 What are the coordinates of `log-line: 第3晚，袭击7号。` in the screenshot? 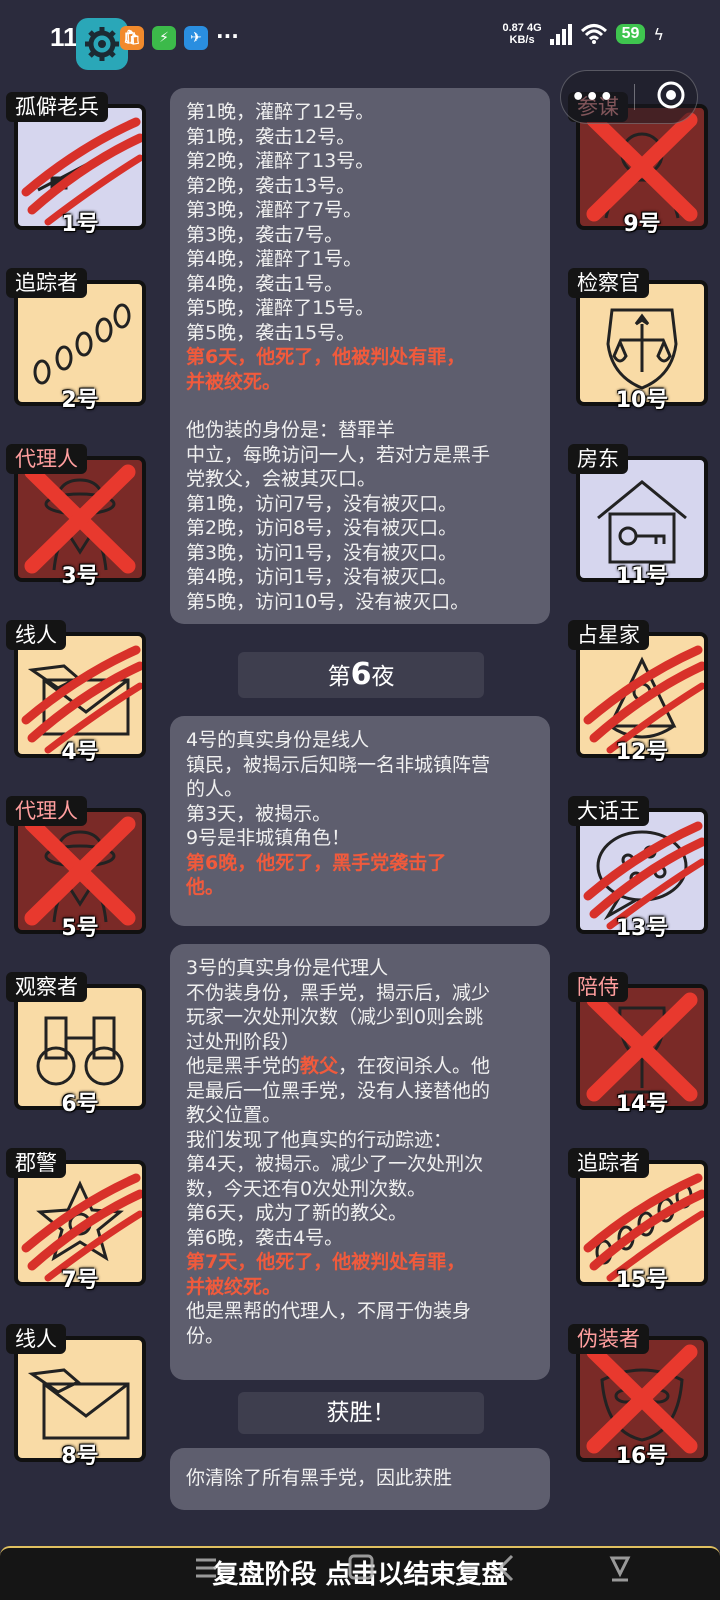 It's located at (265, 234).